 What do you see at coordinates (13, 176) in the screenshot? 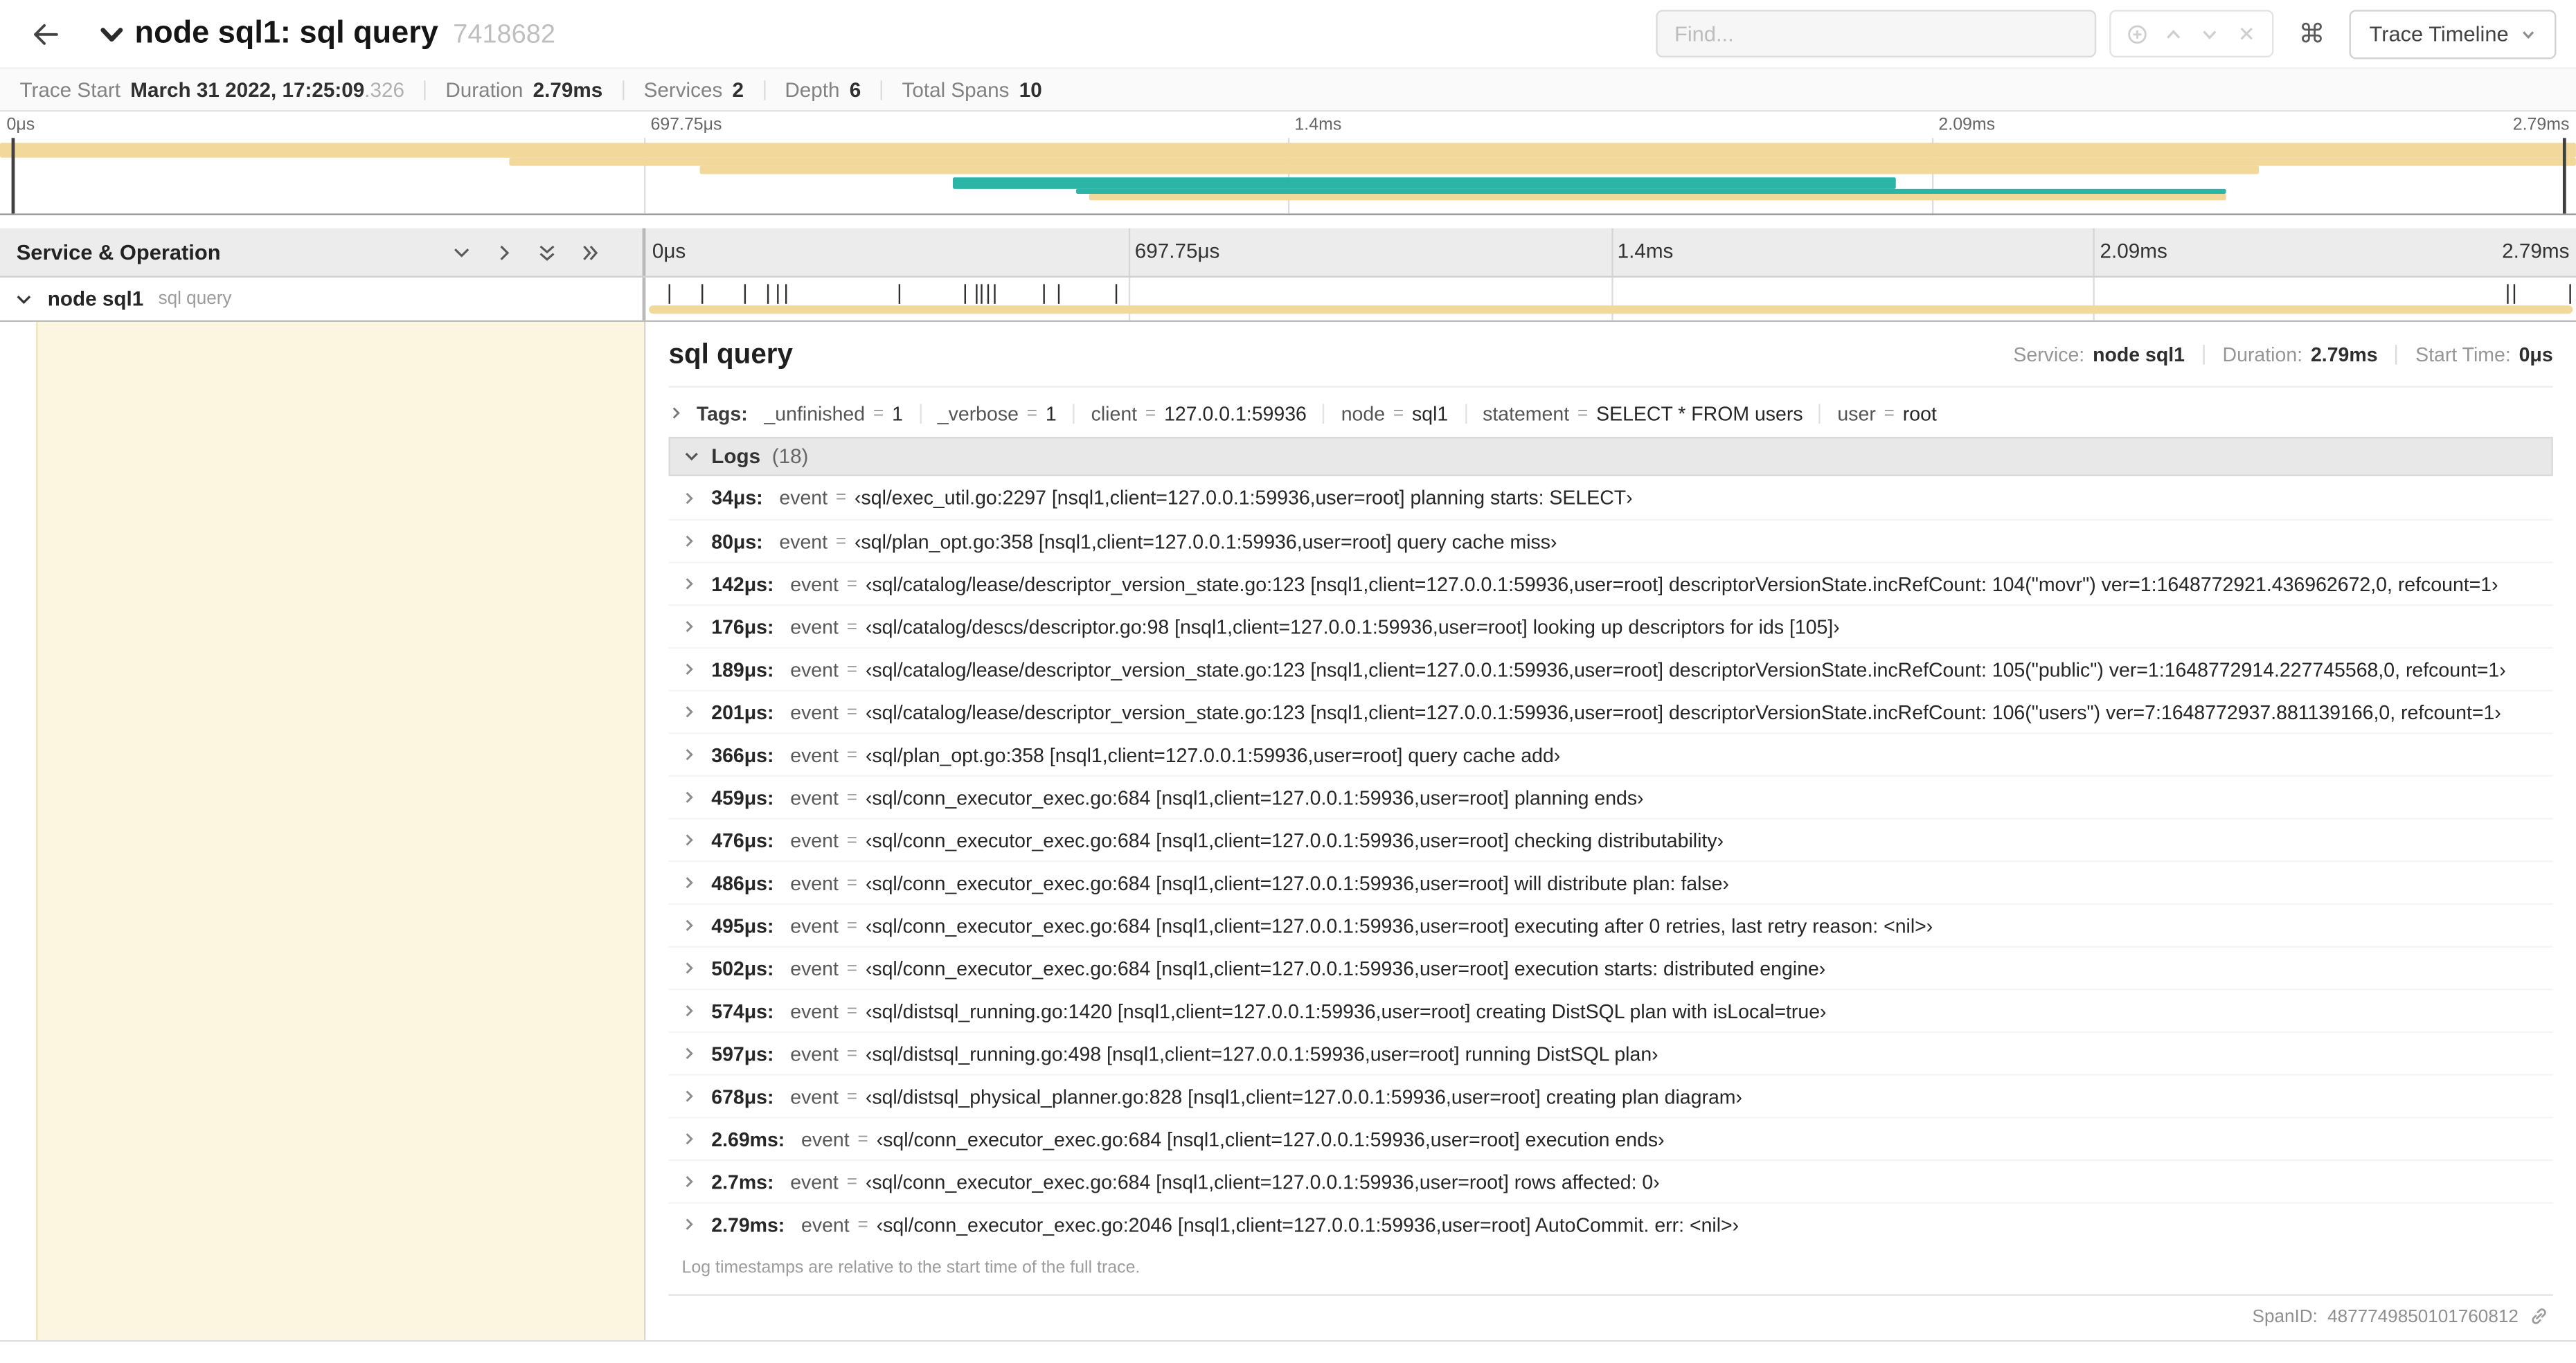
I see `minimap-scrubber-left` at bounding box center [13, 176].